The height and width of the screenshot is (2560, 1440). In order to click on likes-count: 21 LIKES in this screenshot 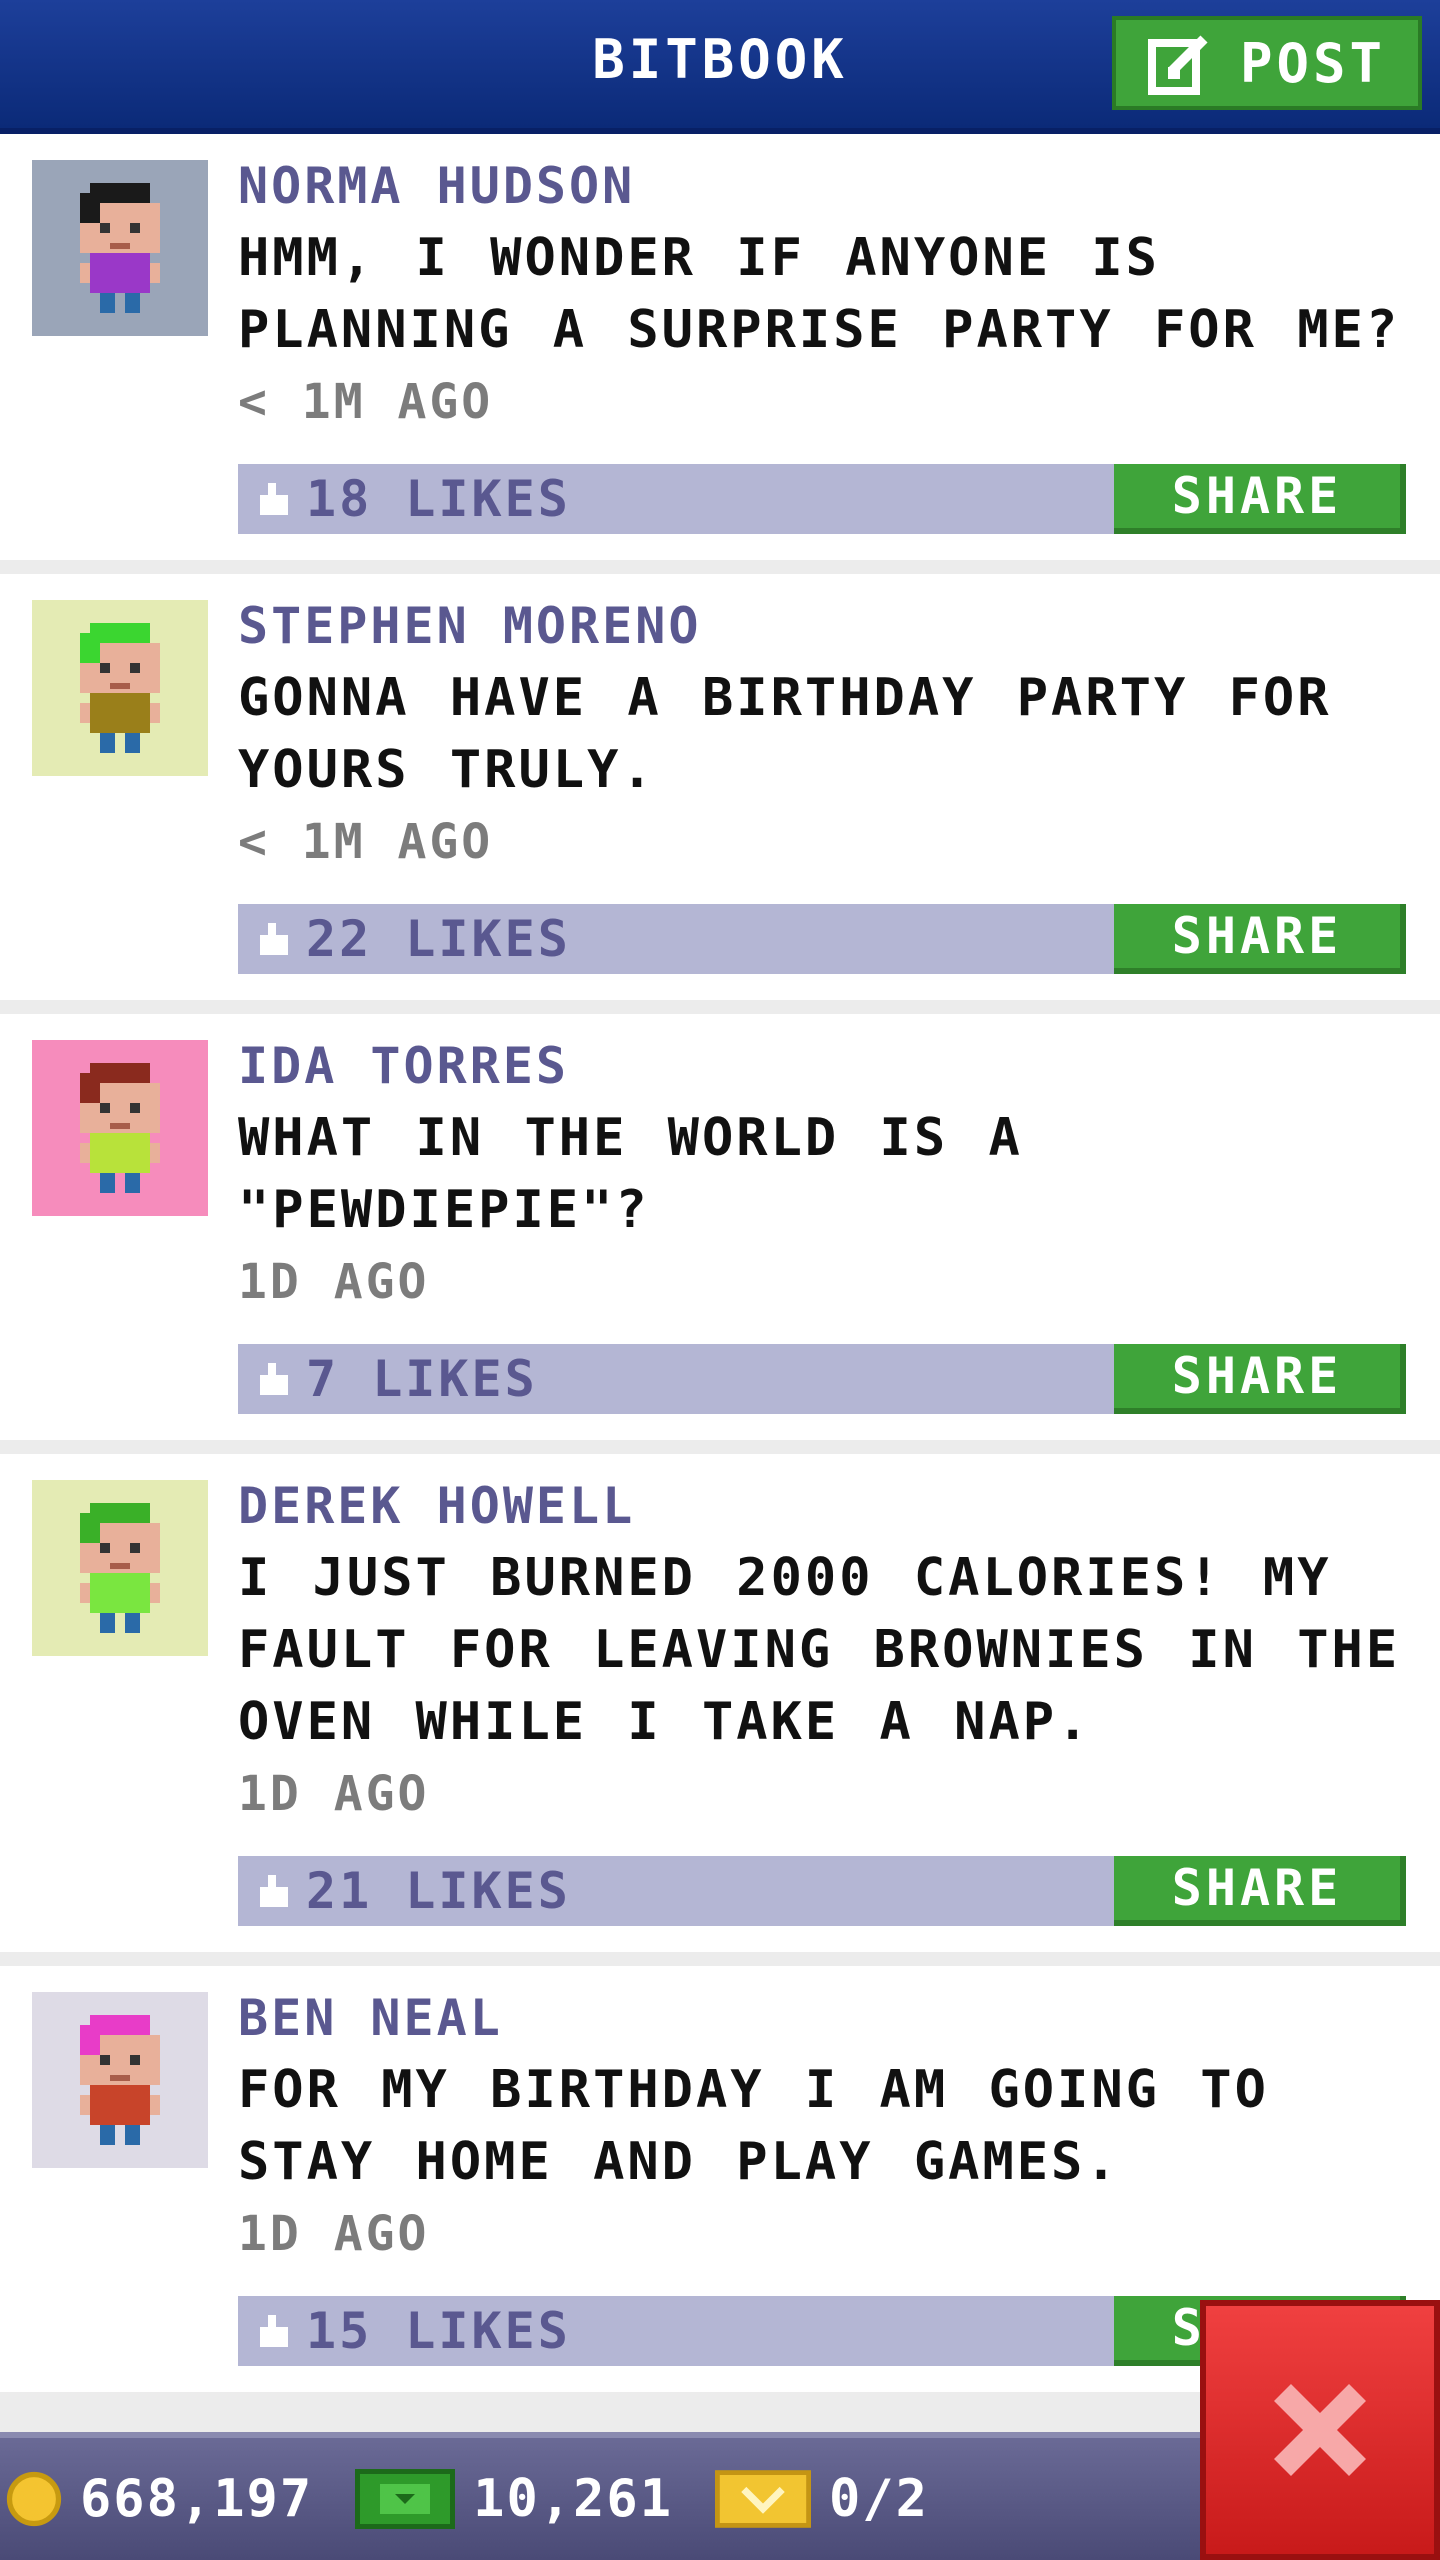, I will do `click(438, 1891)`.